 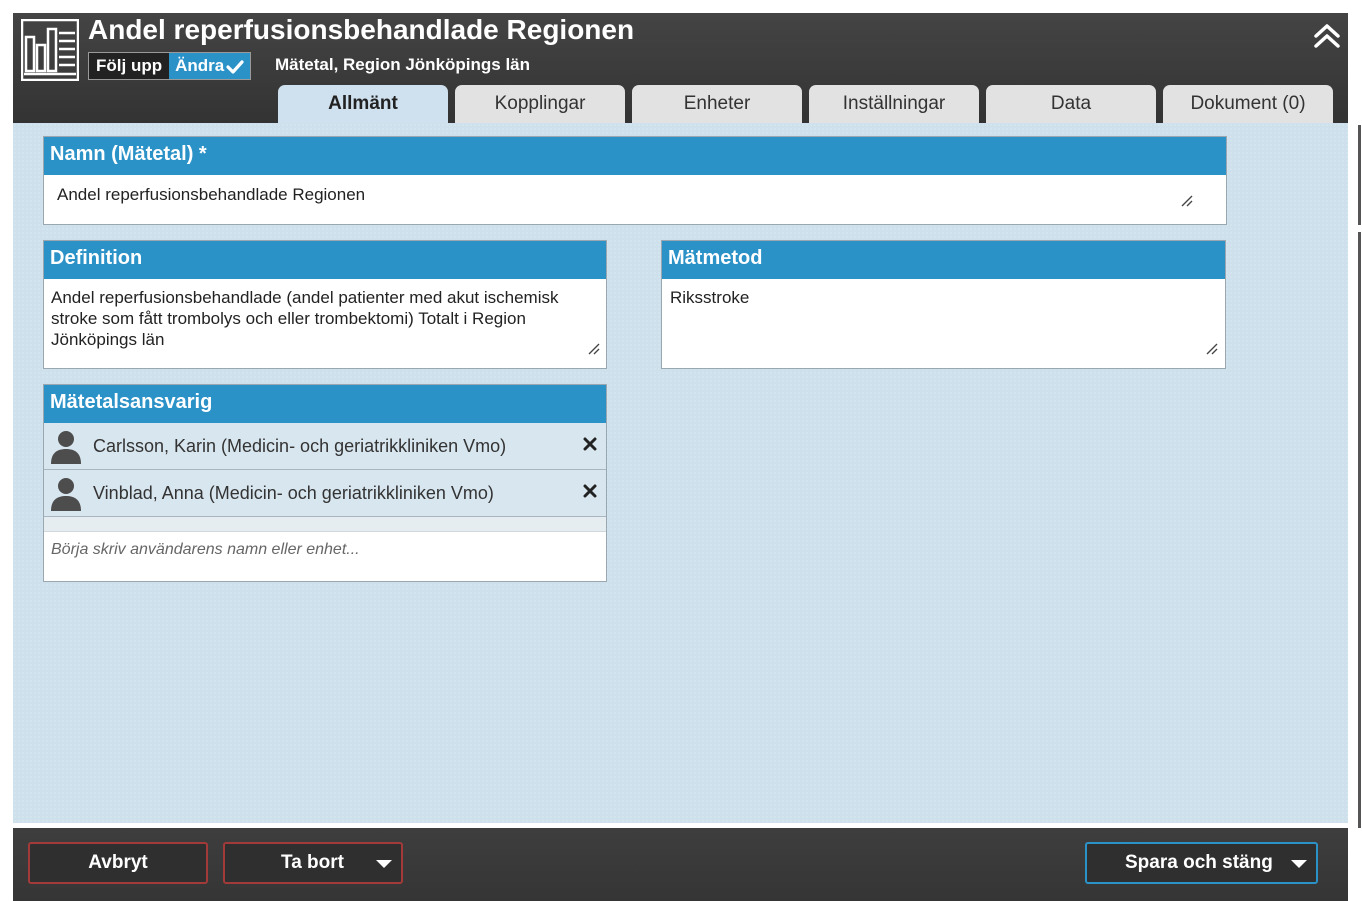 What do you see at coordinates (235, 67) in the screenshot?
I see `check-icon` at bounding box center [235, 67].